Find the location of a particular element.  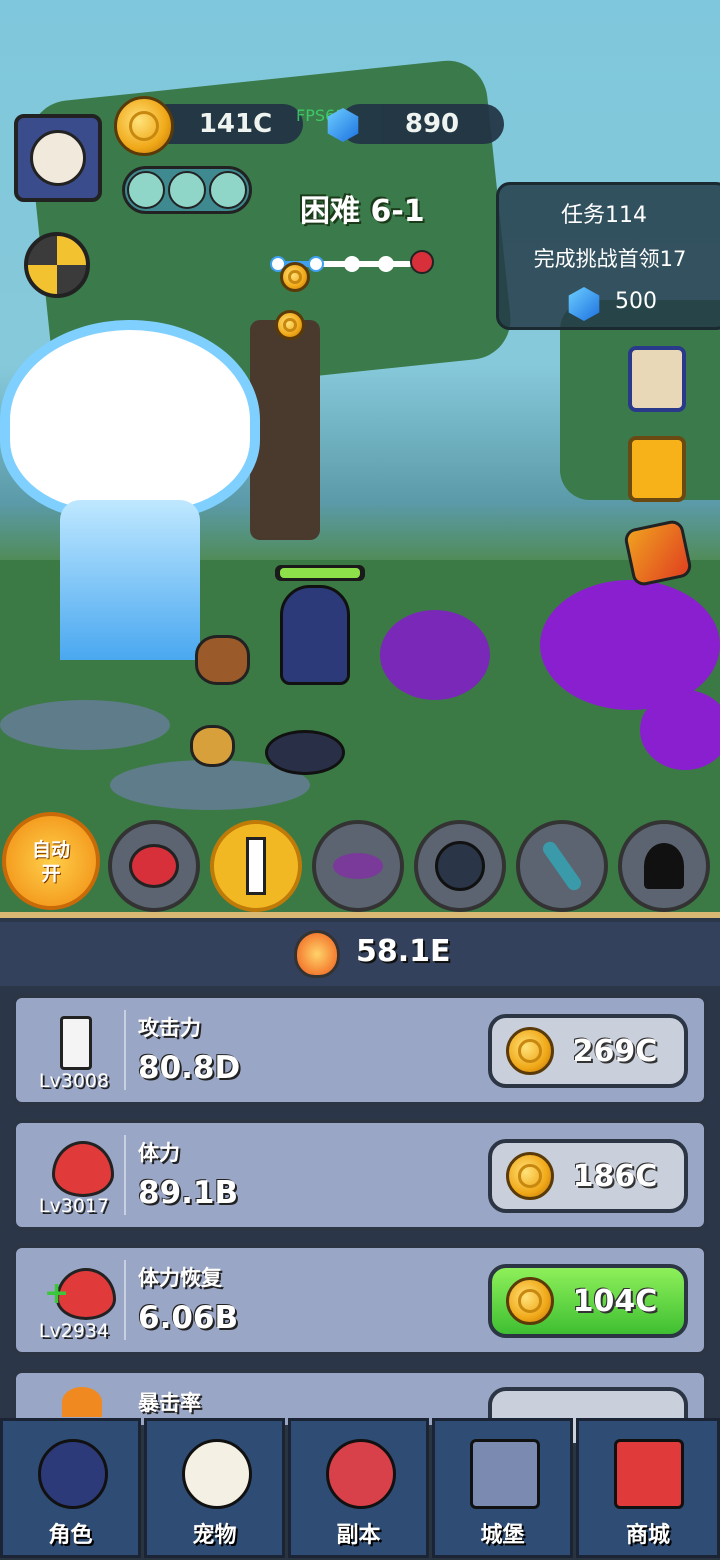

buff-icons is located at coordinates (187, 190).